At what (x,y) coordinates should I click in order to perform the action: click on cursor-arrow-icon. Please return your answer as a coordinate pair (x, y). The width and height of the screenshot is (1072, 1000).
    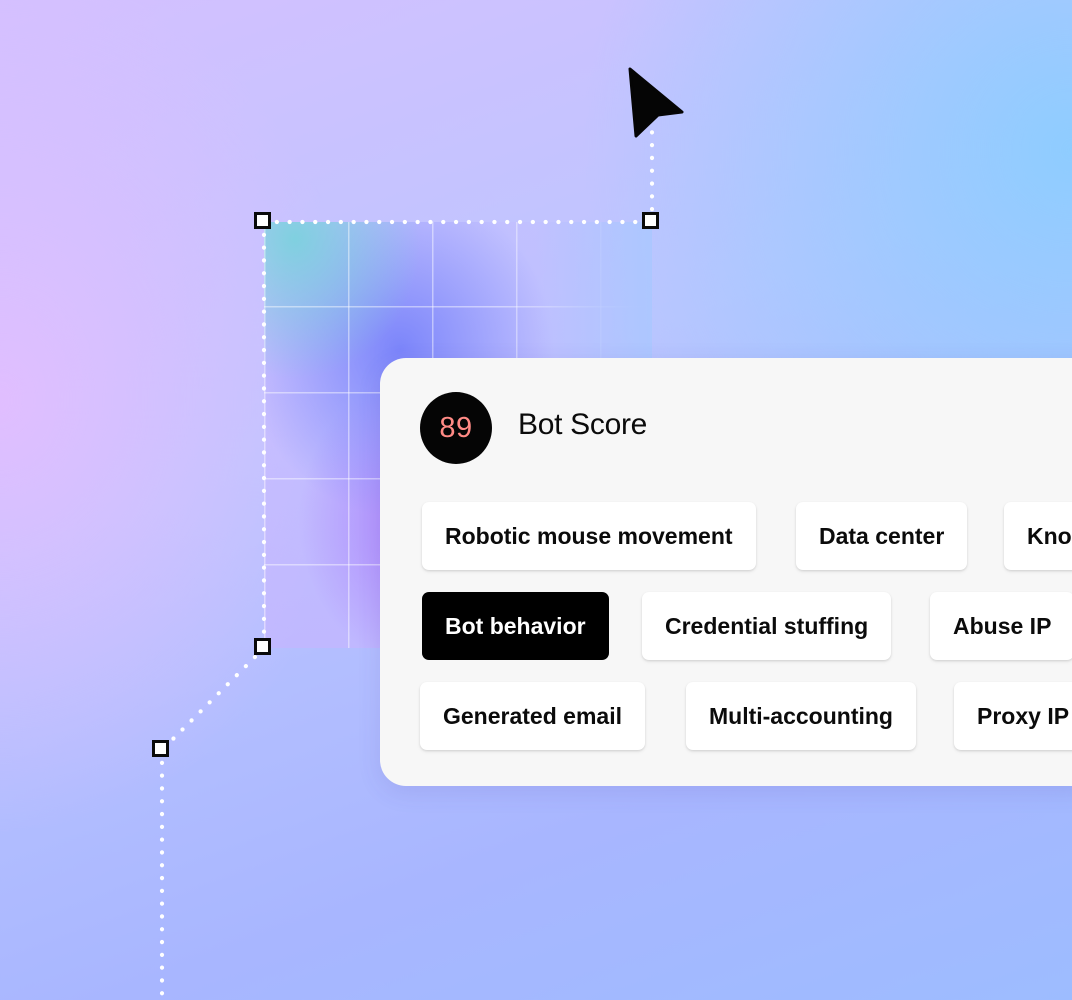
    Looking at the image, I should click on (656, 102).